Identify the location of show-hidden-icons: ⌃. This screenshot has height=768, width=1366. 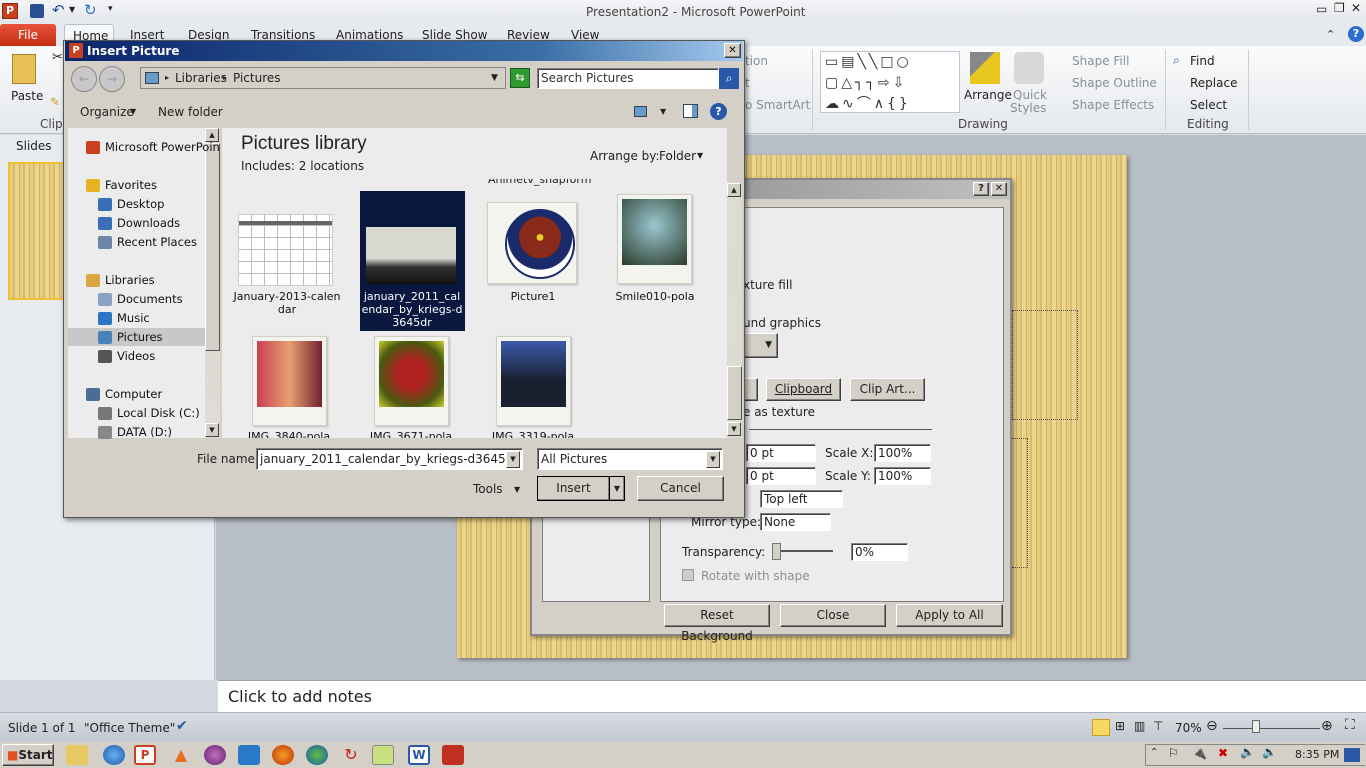
(1154, 752).